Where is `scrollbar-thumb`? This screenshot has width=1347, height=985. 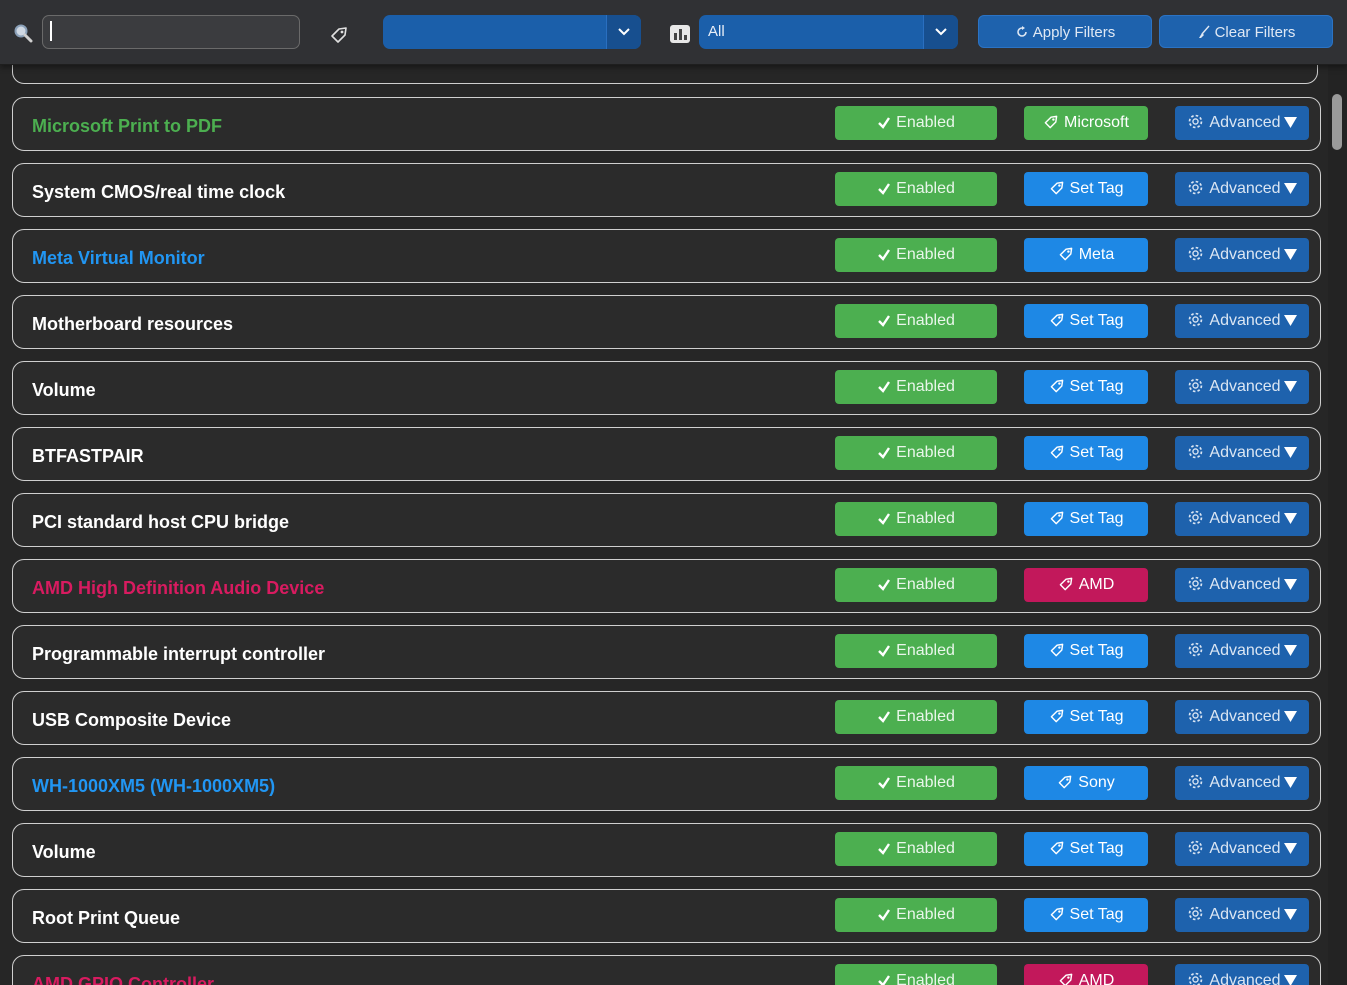
scrollbar-thumb is located at coordinates (1337, 122).